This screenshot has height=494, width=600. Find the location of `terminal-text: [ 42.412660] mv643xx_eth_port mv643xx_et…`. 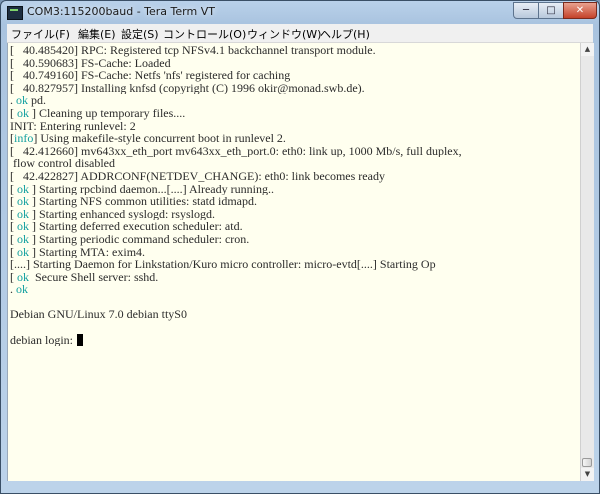

terminal-text: [ 42.412660] mv643xx_eth_port mv643xx_et… is located at coordinates (236, 151).